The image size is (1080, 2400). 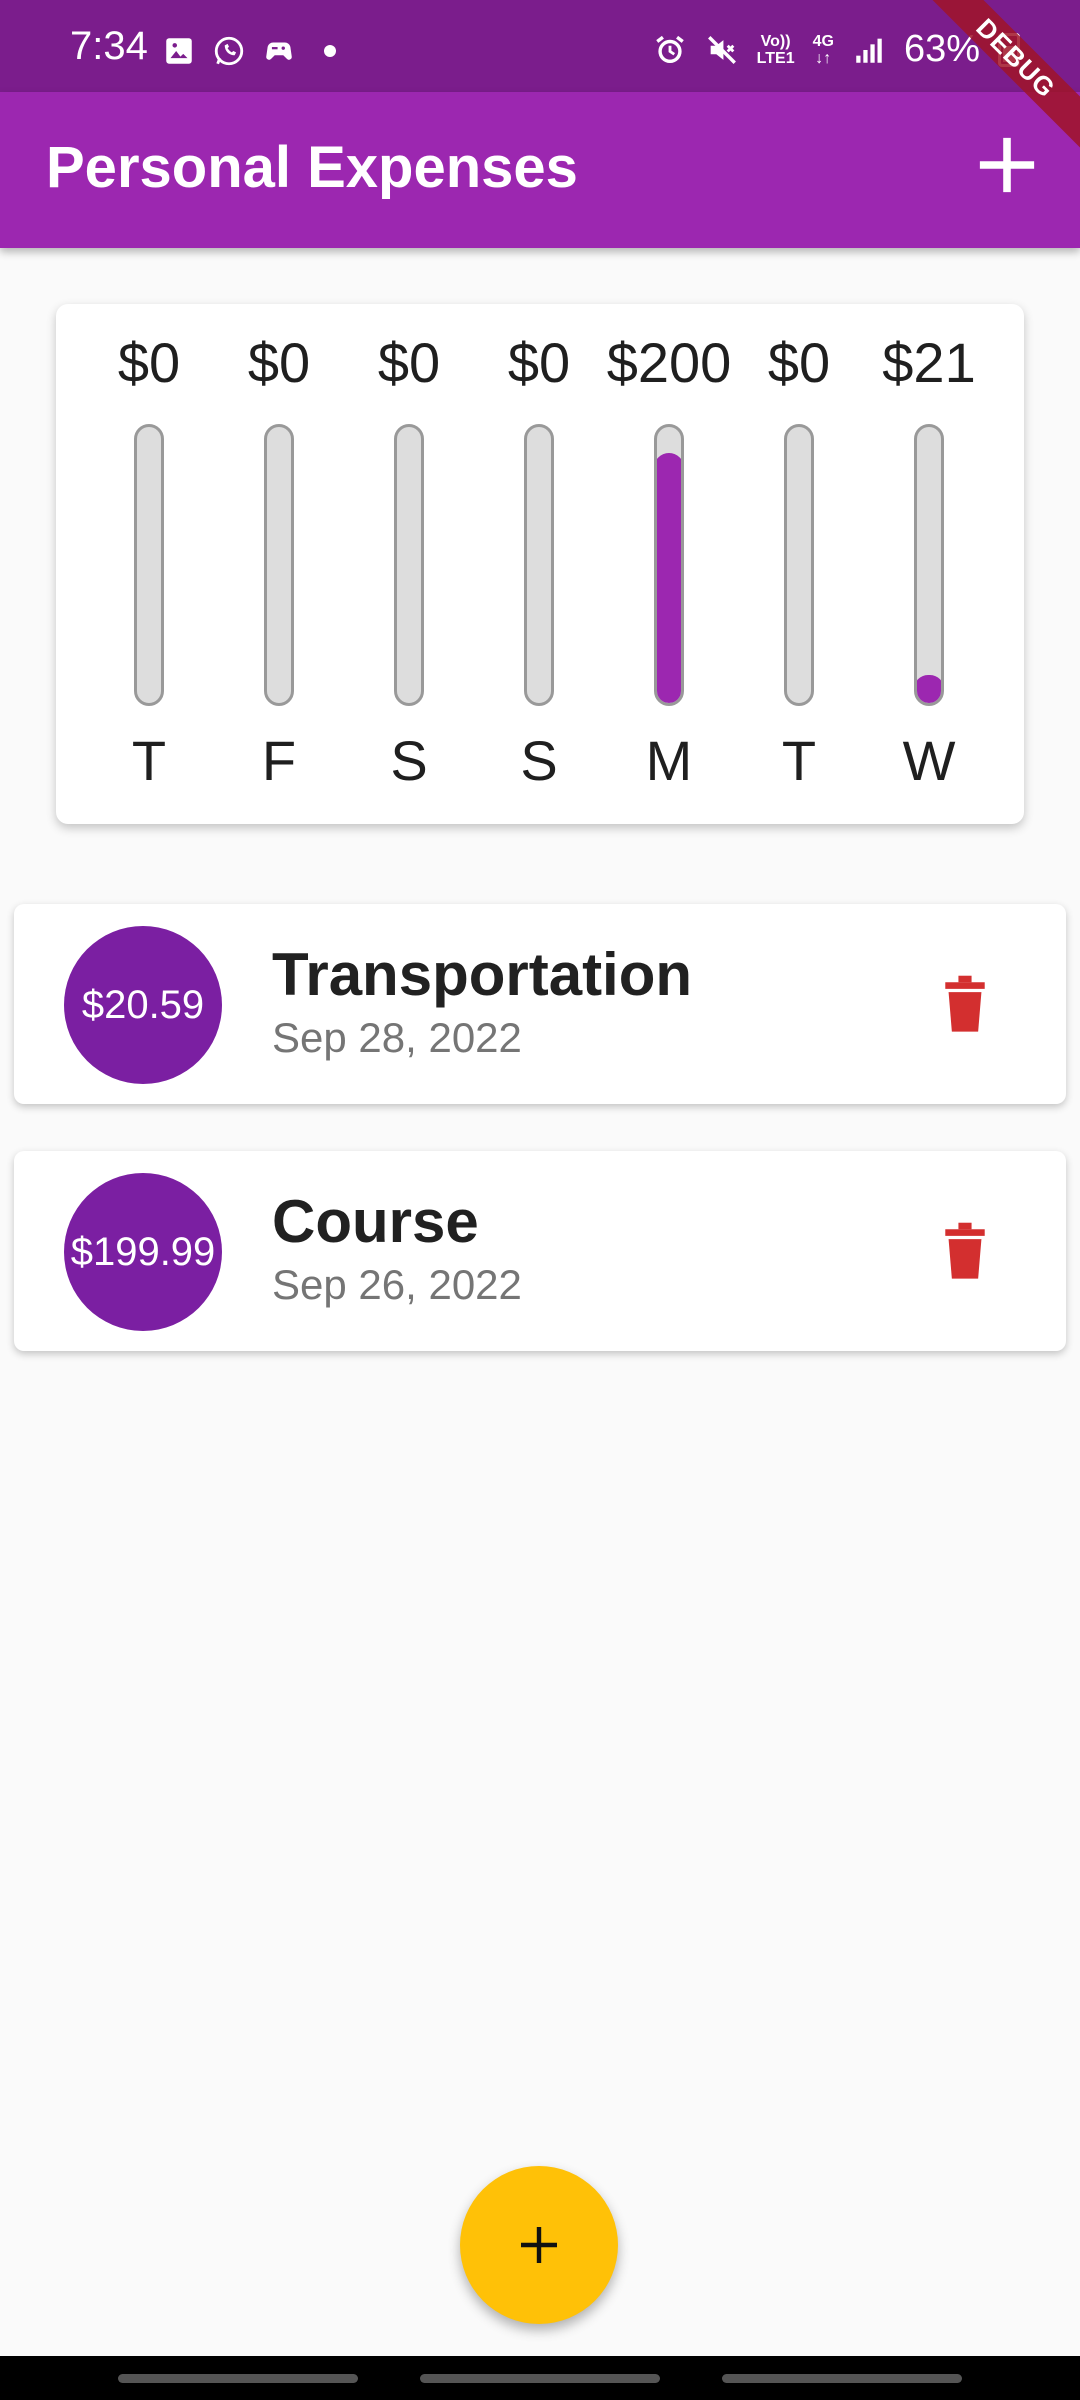 I want to click on amount-avatar: $199.99, so click(x=143, y=1252).